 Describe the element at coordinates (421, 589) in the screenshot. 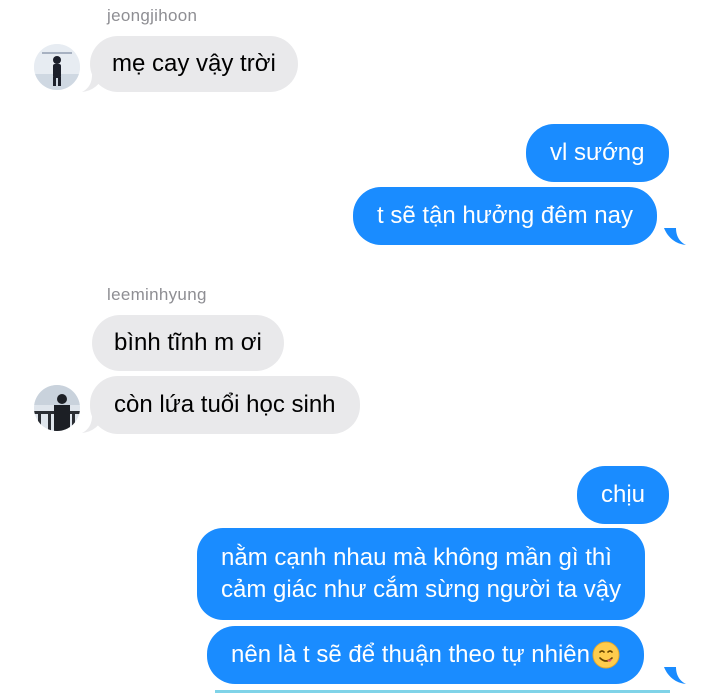

I see `message-text-line: cảm giác như cắm sừng người ta vậy` at that location.